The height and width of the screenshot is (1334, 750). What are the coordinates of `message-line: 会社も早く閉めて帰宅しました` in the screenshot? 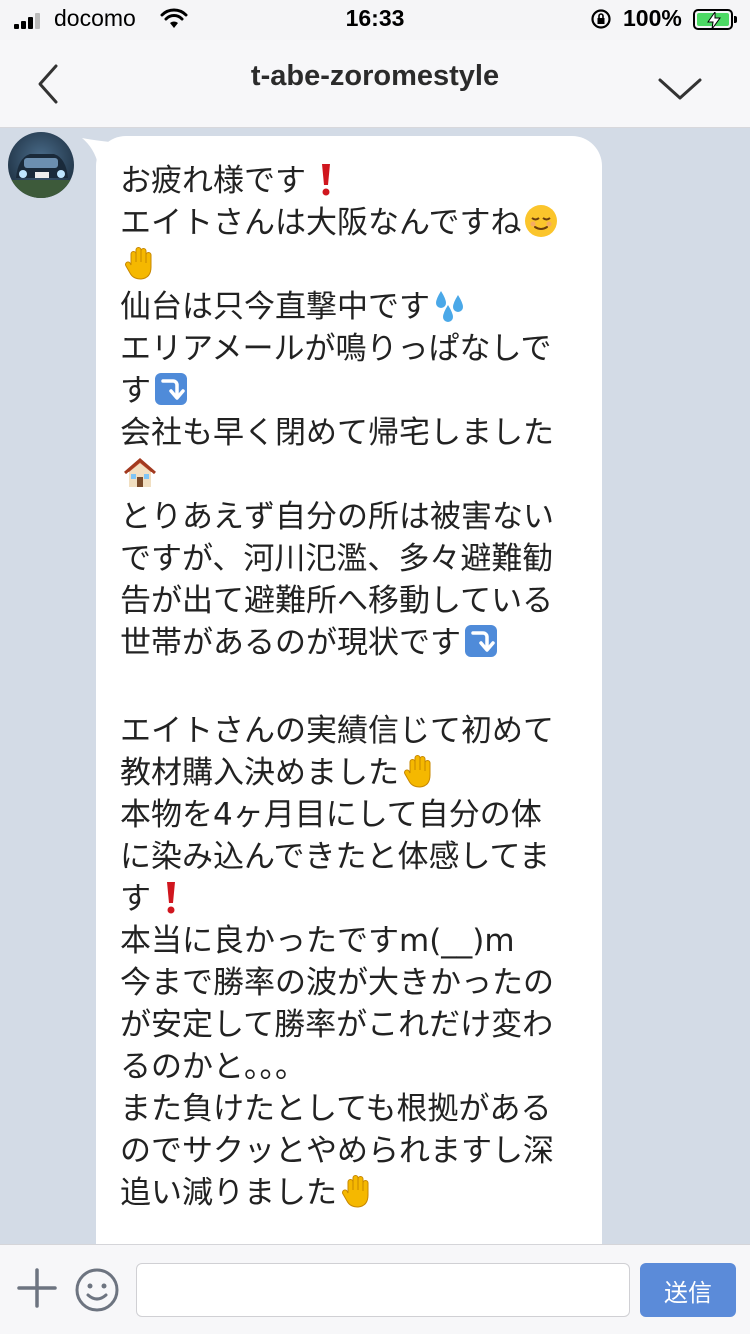 It's located at (349, 433).